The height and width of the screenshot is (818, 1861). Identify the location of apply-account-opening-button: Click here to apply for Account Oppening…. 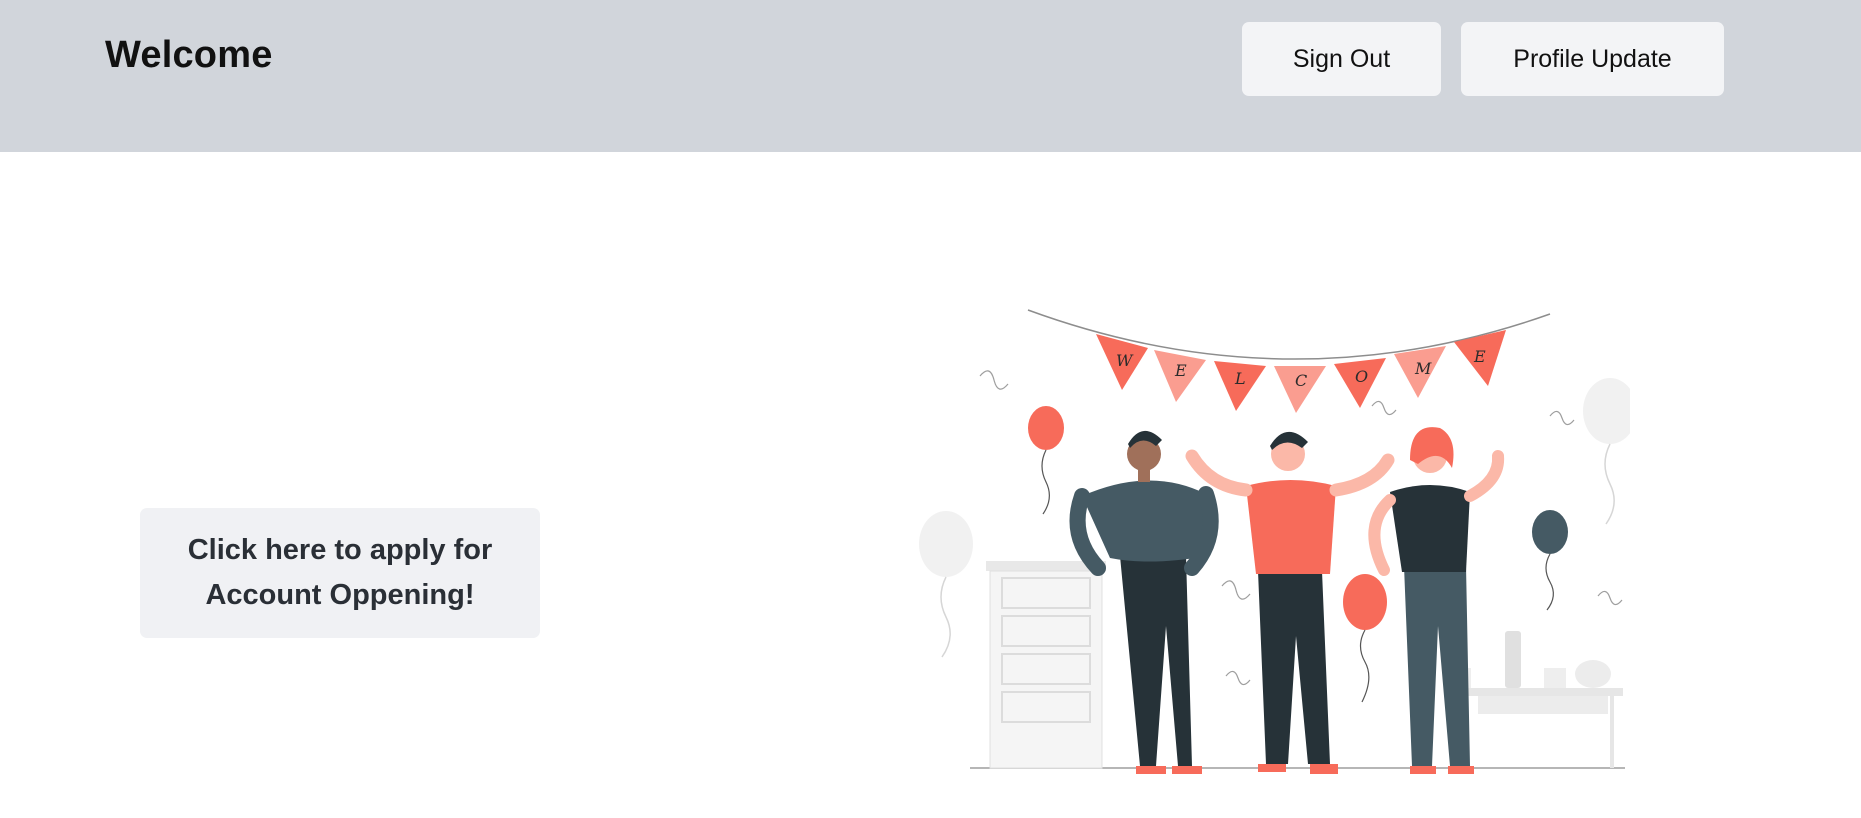
(340, 573).